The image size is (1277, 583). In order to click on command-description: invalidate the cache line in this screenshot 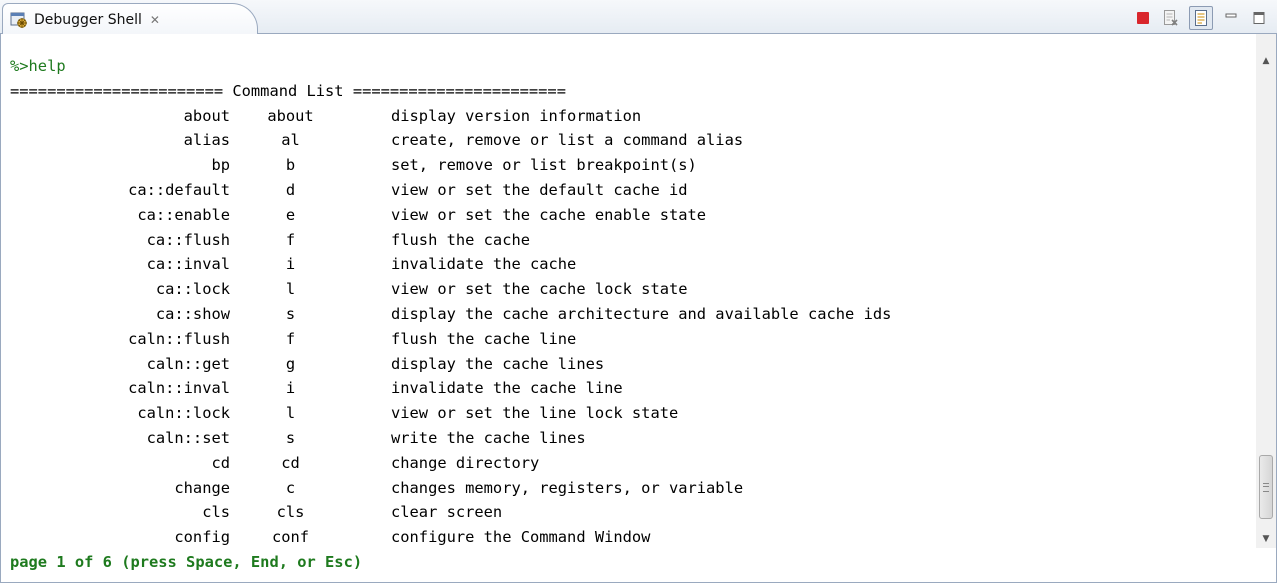, I will do `click(507, 388)`.